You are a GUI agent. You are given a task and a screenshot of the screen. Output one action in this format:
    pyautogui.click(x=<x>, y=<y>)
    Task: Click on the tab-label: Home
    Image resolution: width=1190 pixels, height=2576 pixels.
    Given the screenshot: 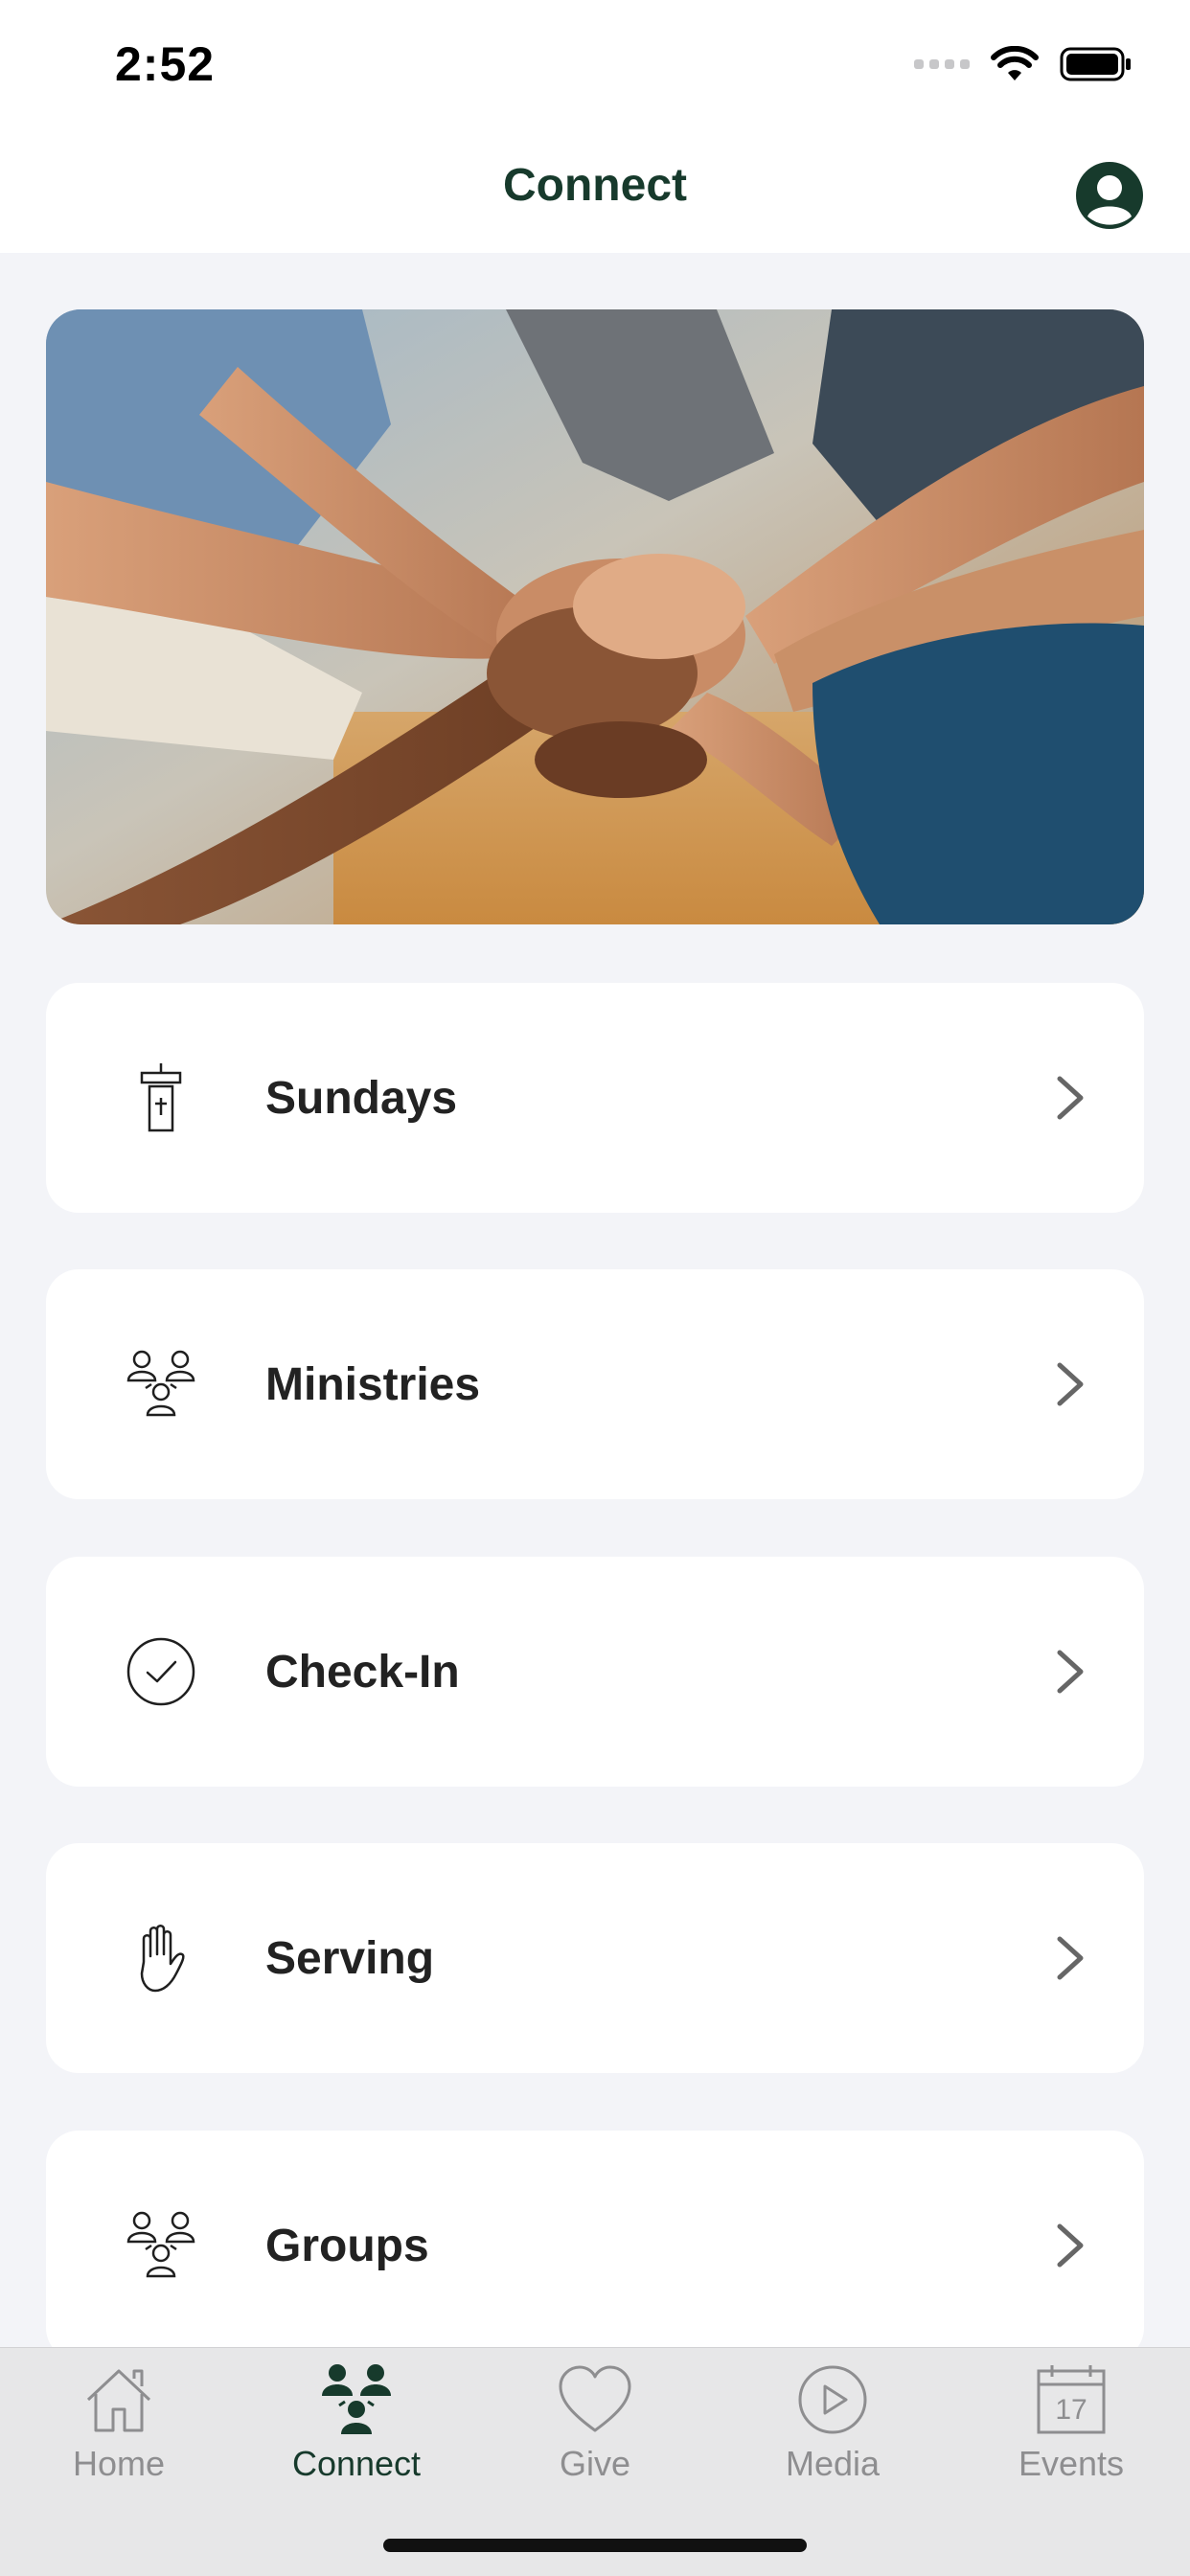 What is the action you would take?
    pyautogui.click(x=119, y=2463)
    